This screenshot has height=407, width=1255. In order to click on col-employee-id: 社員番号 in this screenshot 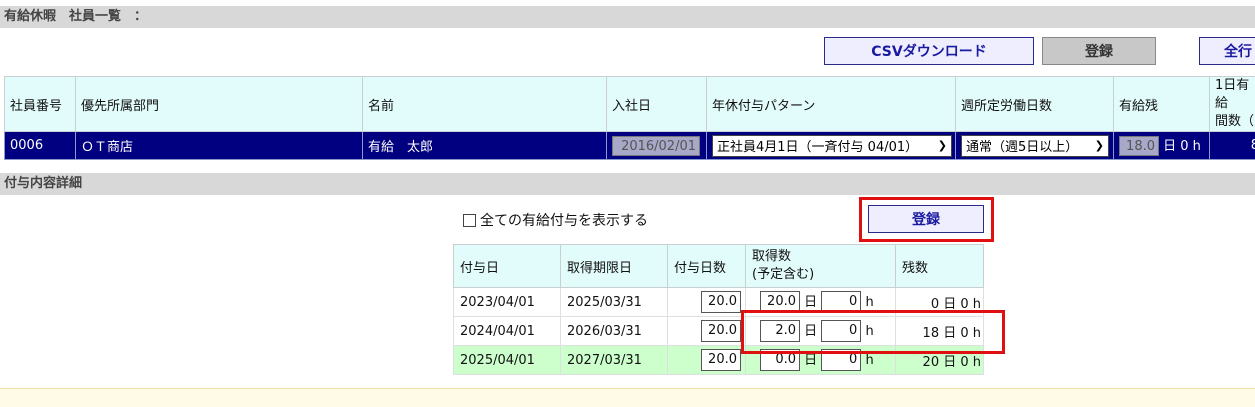, I will do `click(40, 104)`.